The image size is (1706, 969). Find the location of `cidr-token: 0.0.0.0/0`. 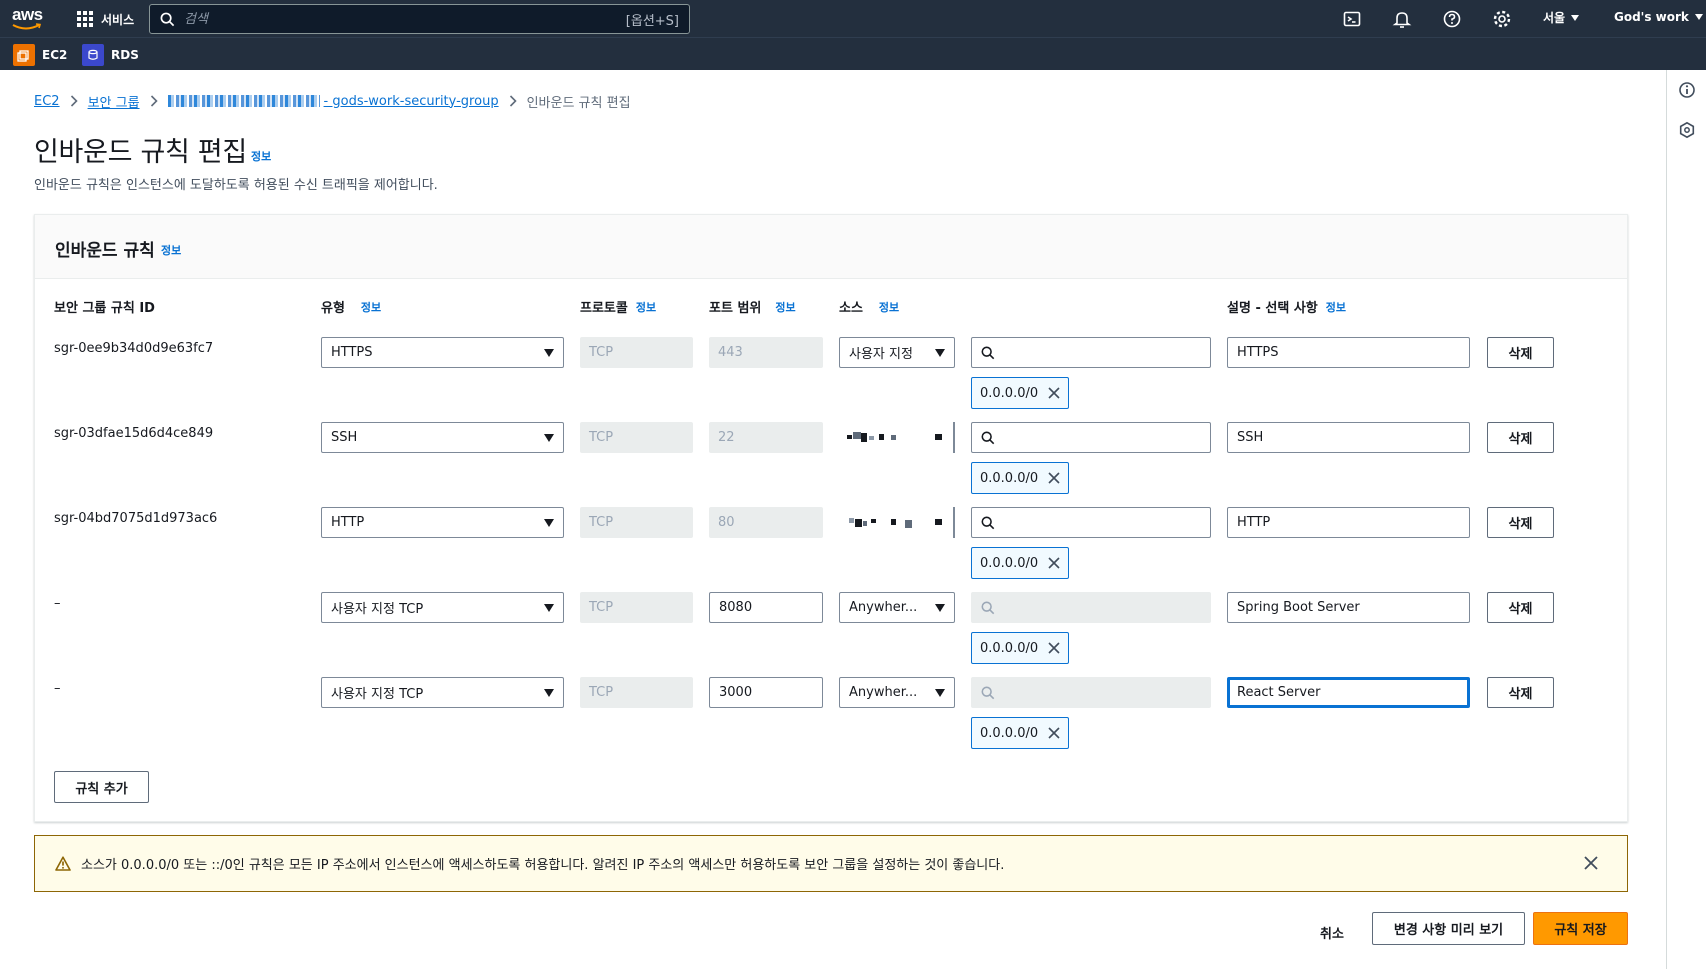

cidr-token: 0.0.0.0/0 is located at coordinates (1020, 563).